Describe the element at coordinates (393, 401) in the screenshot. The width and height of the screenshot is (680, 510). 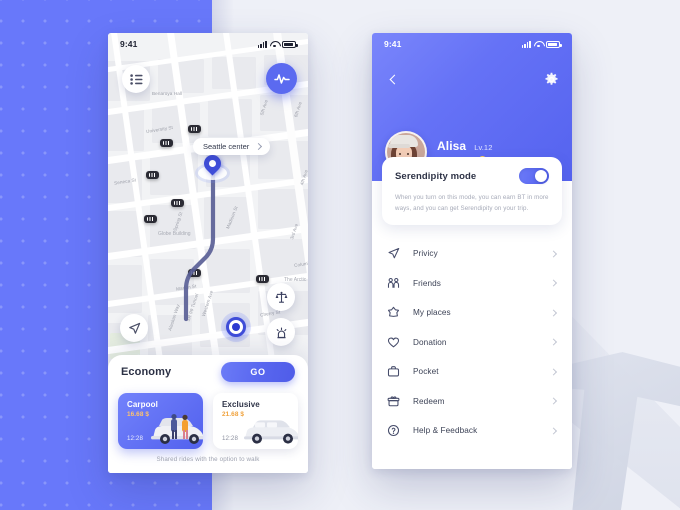
I see `gift-box-icon` at that location.